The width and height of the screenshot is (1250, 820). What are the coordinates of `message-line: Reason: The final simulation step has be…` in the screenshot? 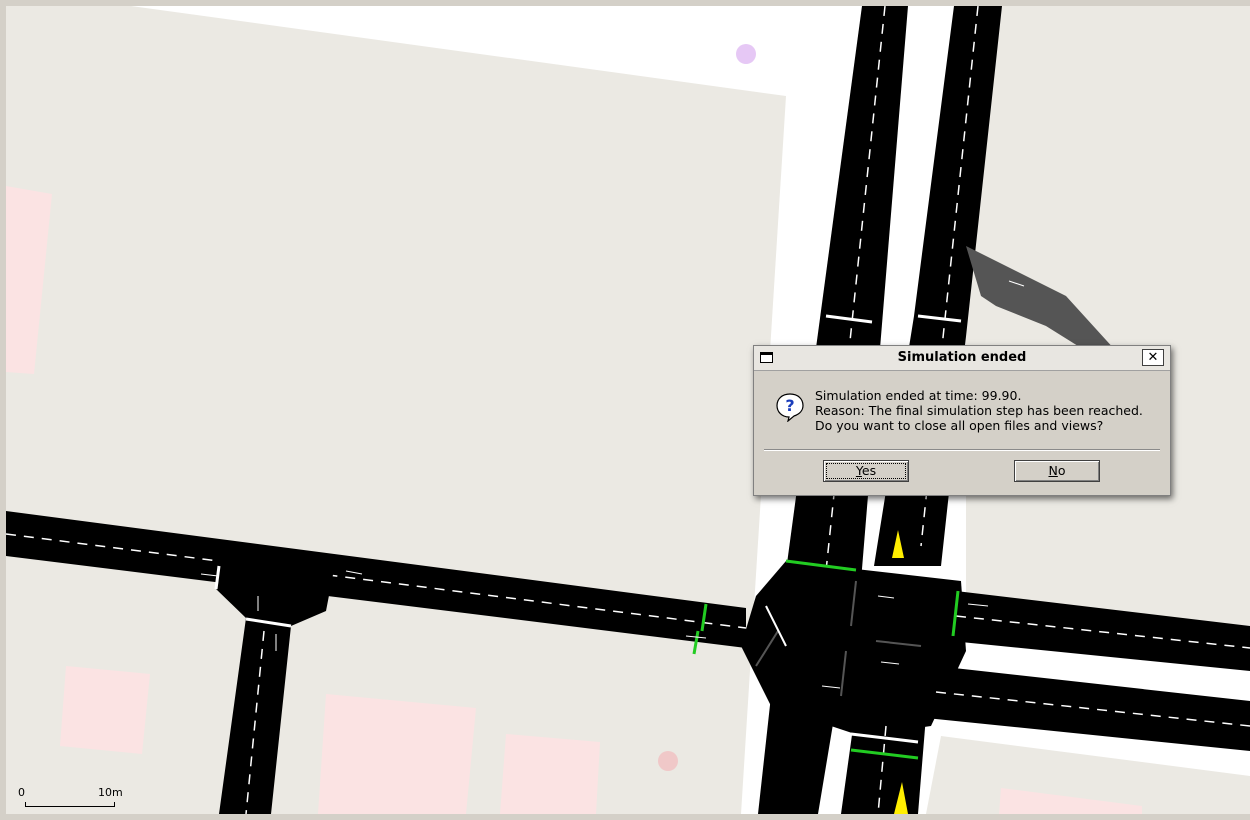 It's located at (979, 410).